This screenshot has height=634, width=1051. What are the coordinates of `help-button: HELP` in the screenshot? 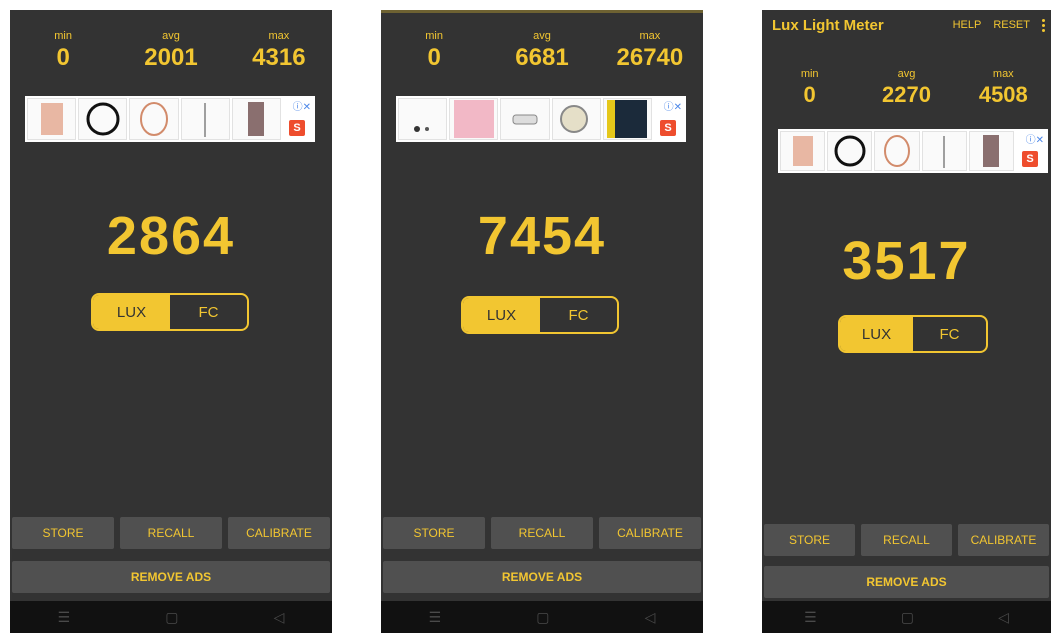 It's located at (967, 25).